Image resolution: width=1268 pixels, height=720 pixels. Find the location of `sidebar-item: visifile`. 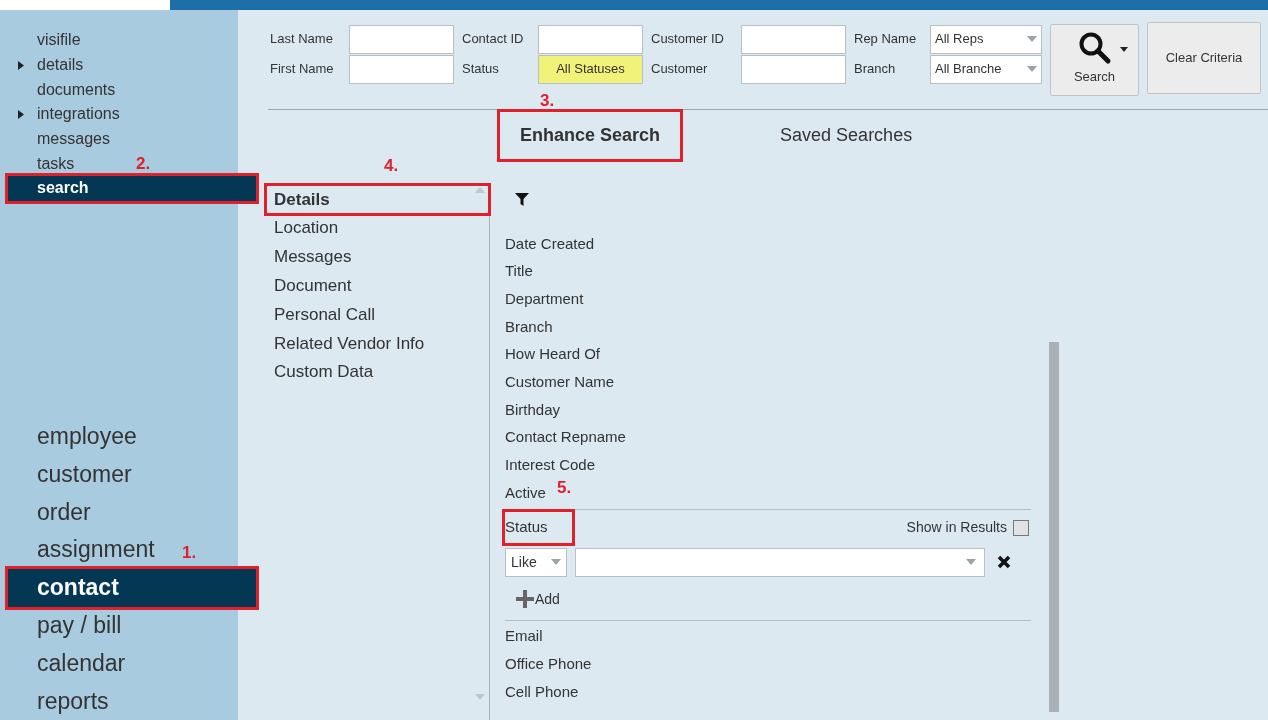

sidebar-item: visifile is located at coordinates (46, 40).